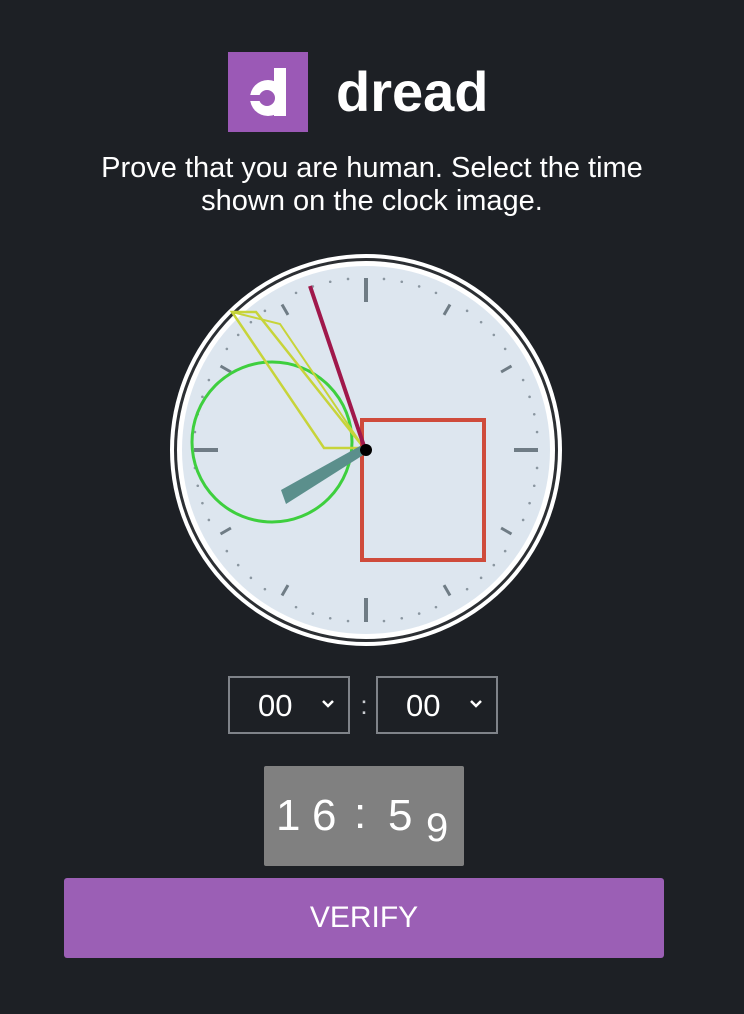  Describe the element at coordinates (400, 815) in the screenshot. I see `captcha-char: 5` at that location.